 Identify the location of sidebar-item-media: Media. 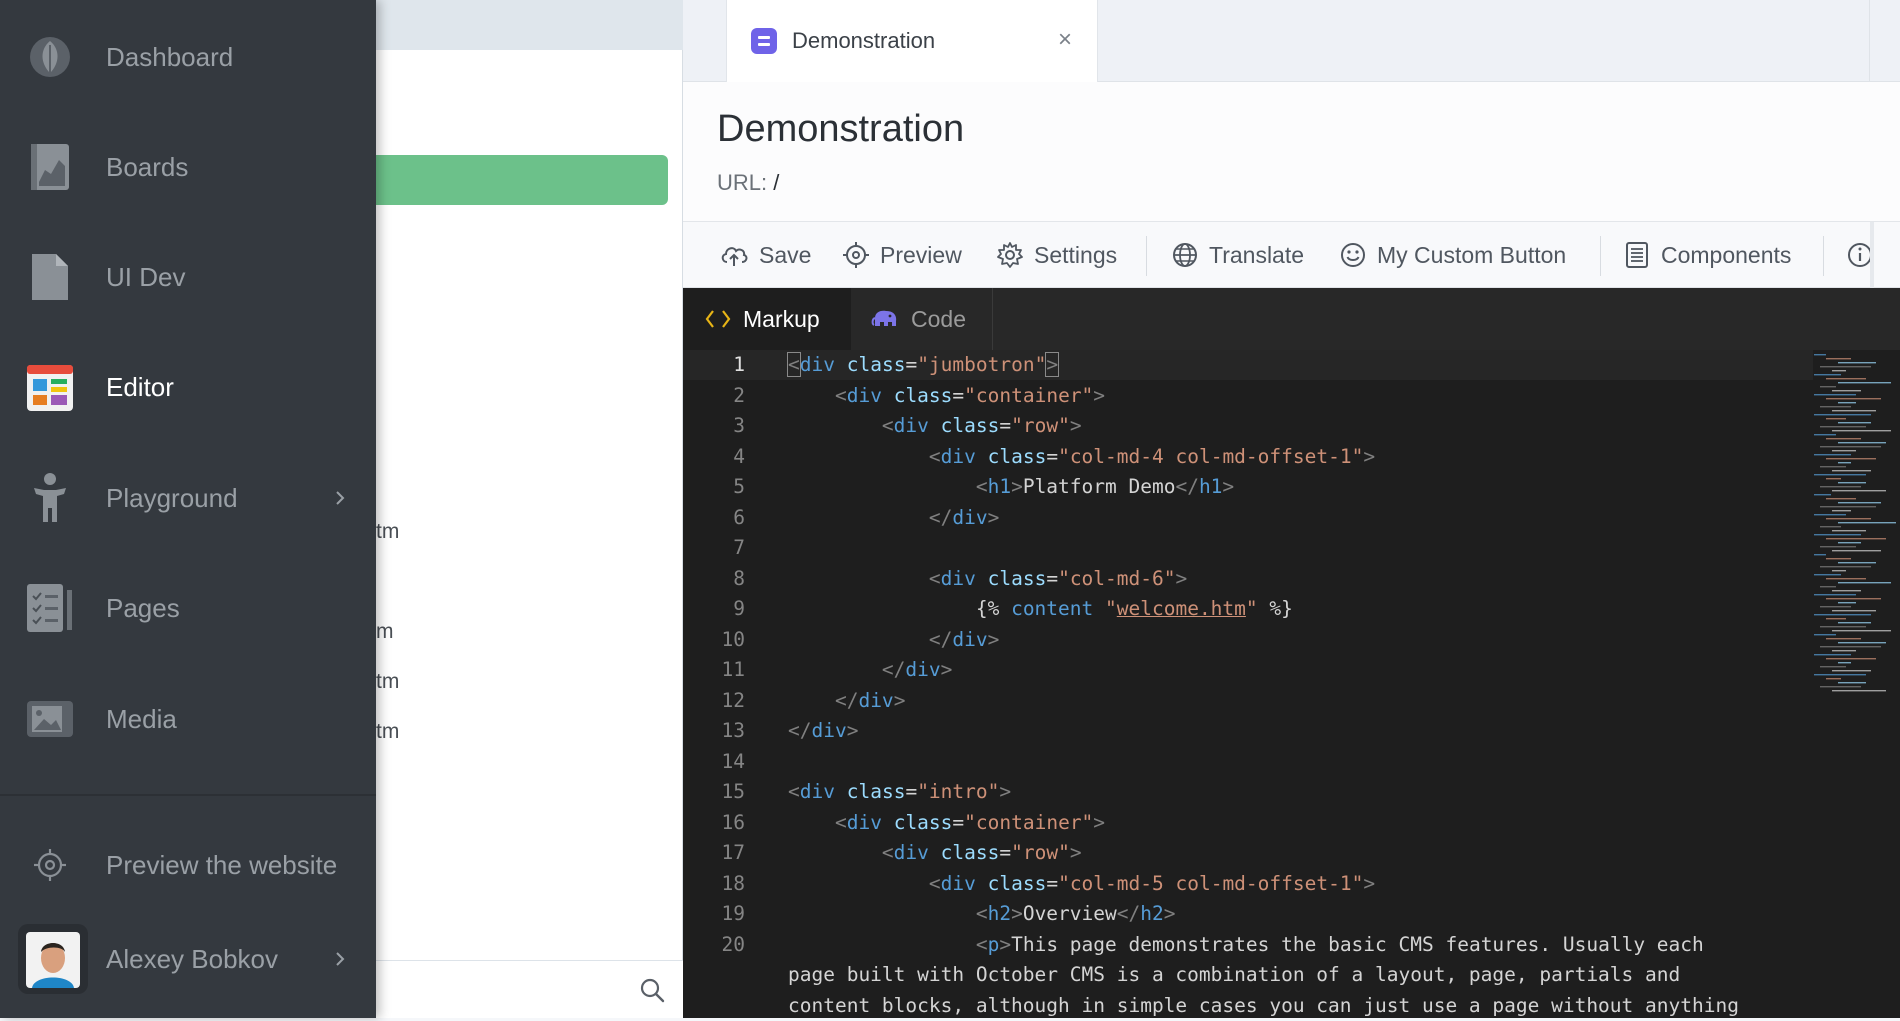
(188, 719).